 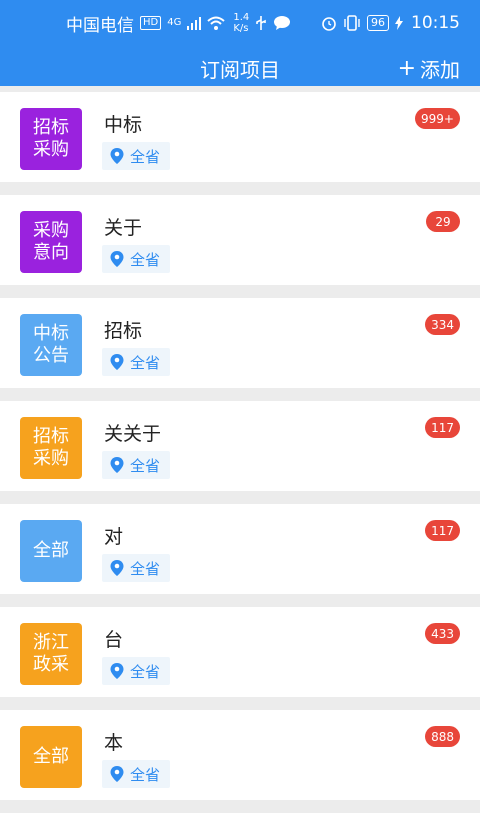 I want to click on speed-value: 1.4, so click(x=241, y=17).